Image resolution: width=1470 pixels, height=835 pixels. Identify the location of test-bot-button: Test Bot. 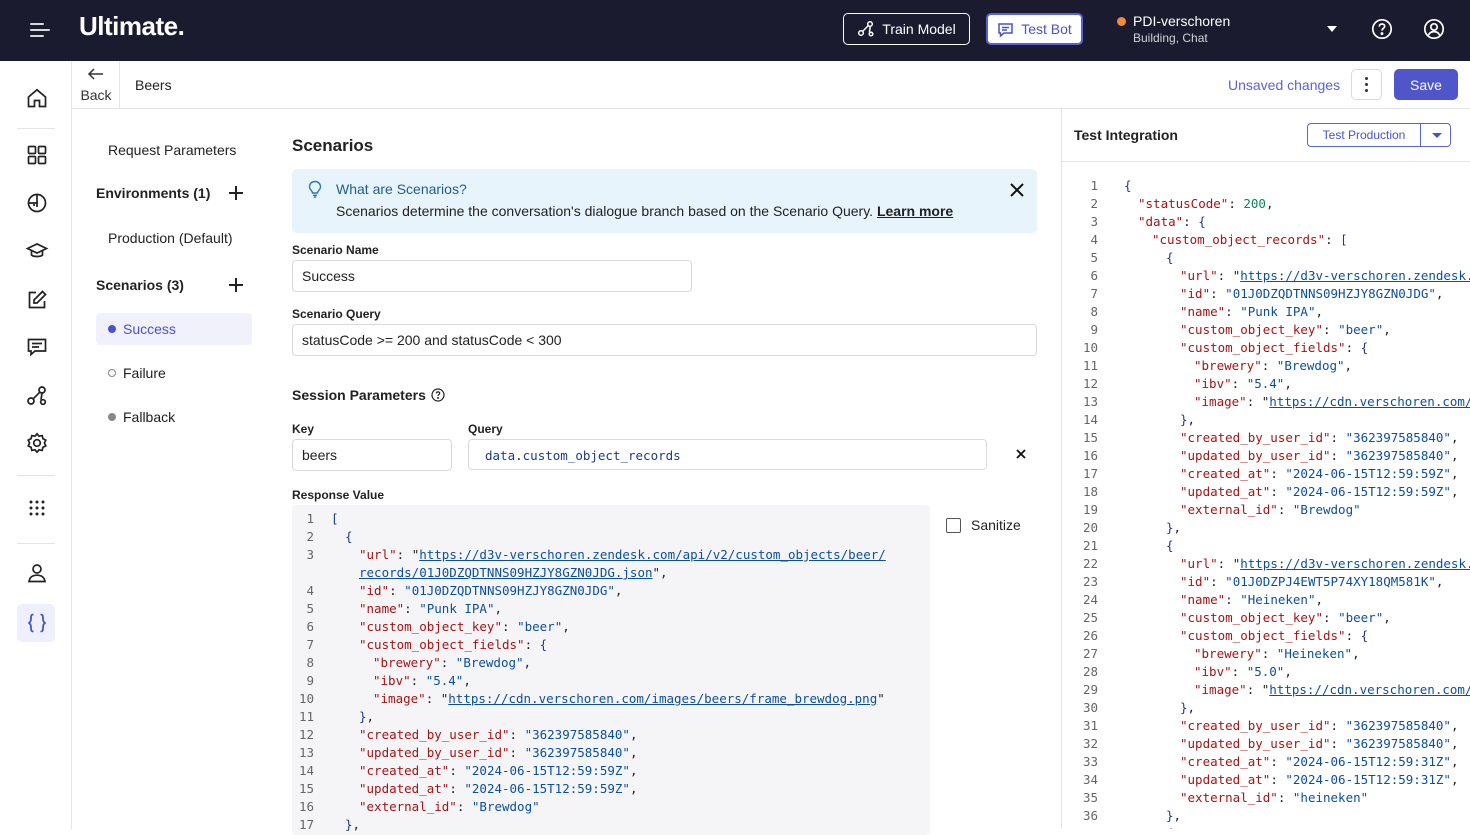
(1034, 29).